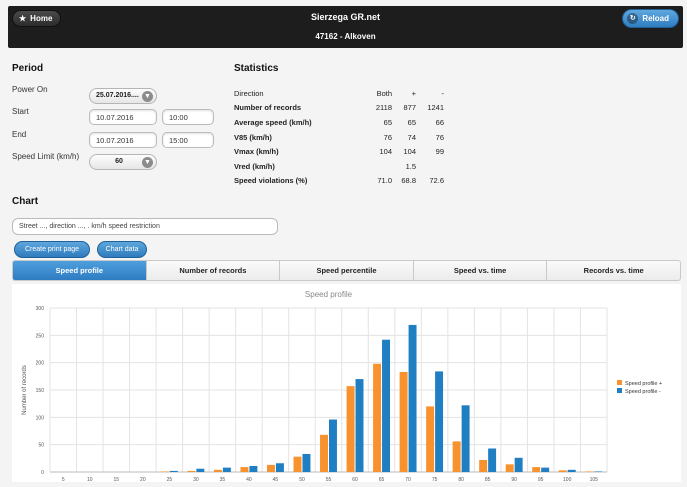 The image size is (687, 487). I want to click on x-tick-label: 5, so click(63, 479).